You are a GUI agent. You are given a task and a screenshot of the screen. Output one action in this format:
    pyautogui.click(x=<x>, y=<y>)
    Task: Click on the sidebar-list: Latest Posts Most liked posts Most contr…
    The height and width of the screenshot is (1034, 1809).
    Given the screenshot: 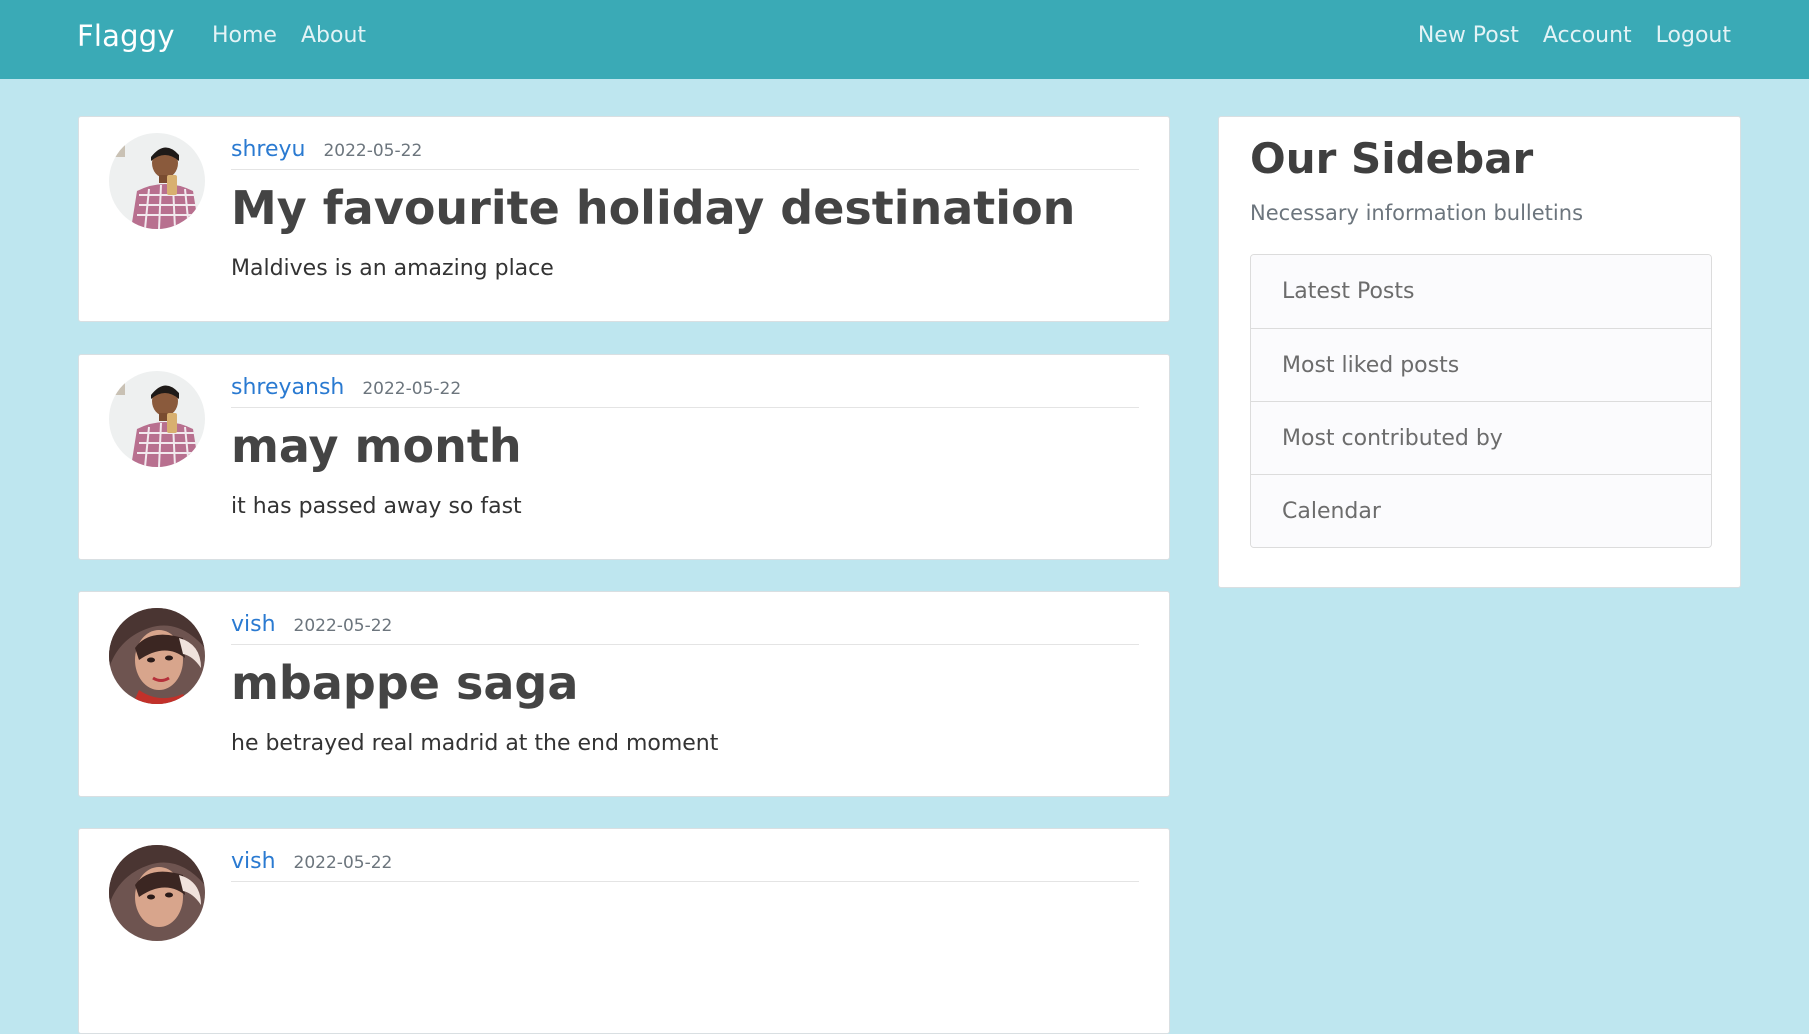 What is the action you would take?
    pyautogui.click(x=1481, y=401)
    